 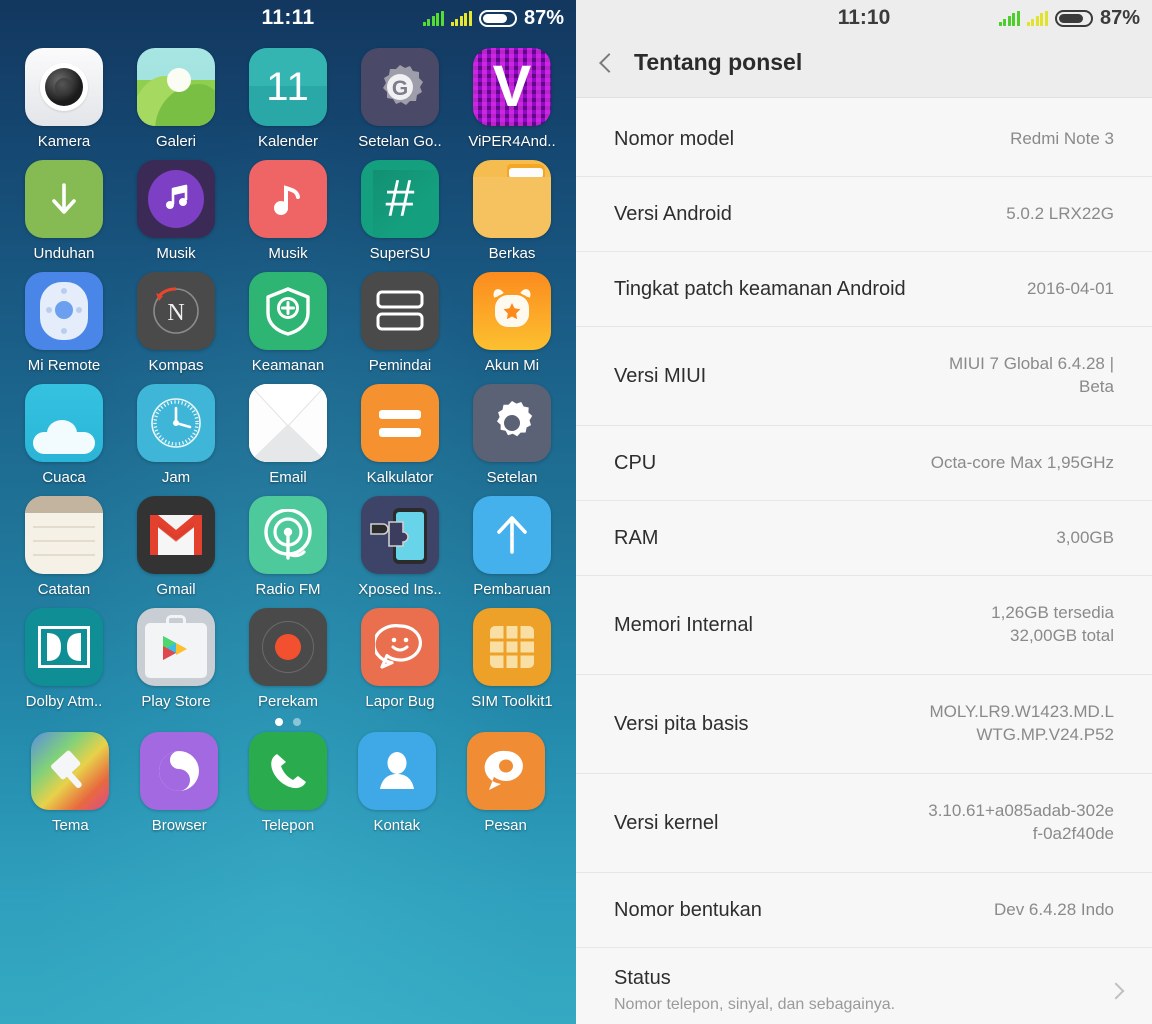 I want to click on mi-remote-icon, so click(x=64, y=311).